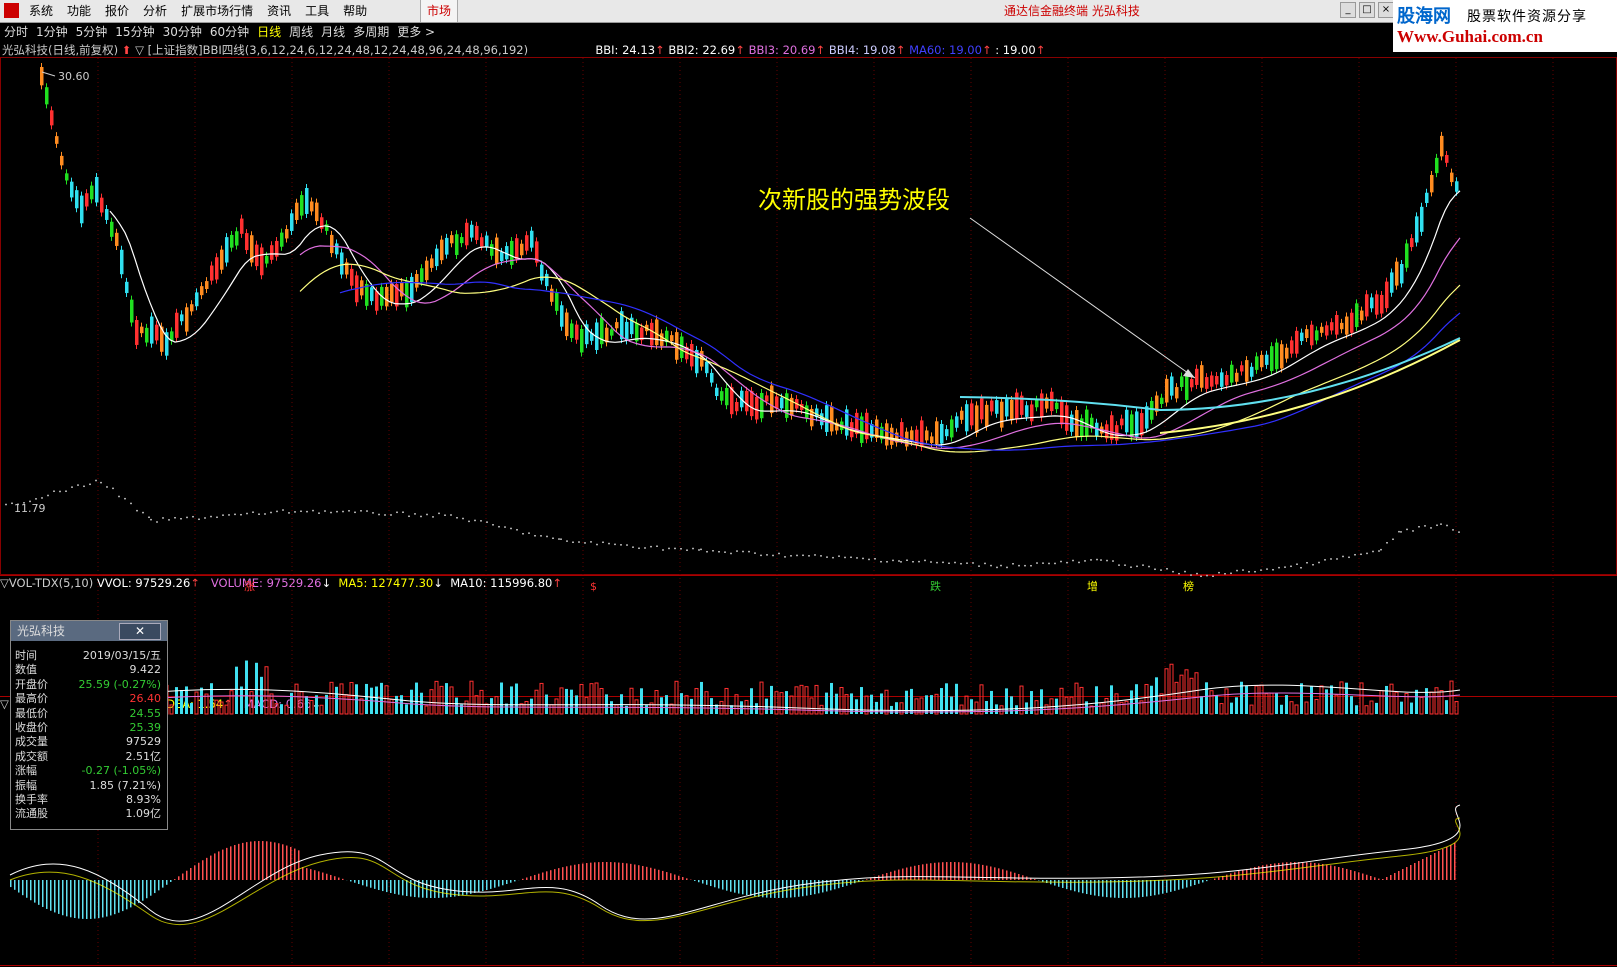 The image size is (1617, 967). I want to click on popup-close-button: ✕, so click(140, 631).